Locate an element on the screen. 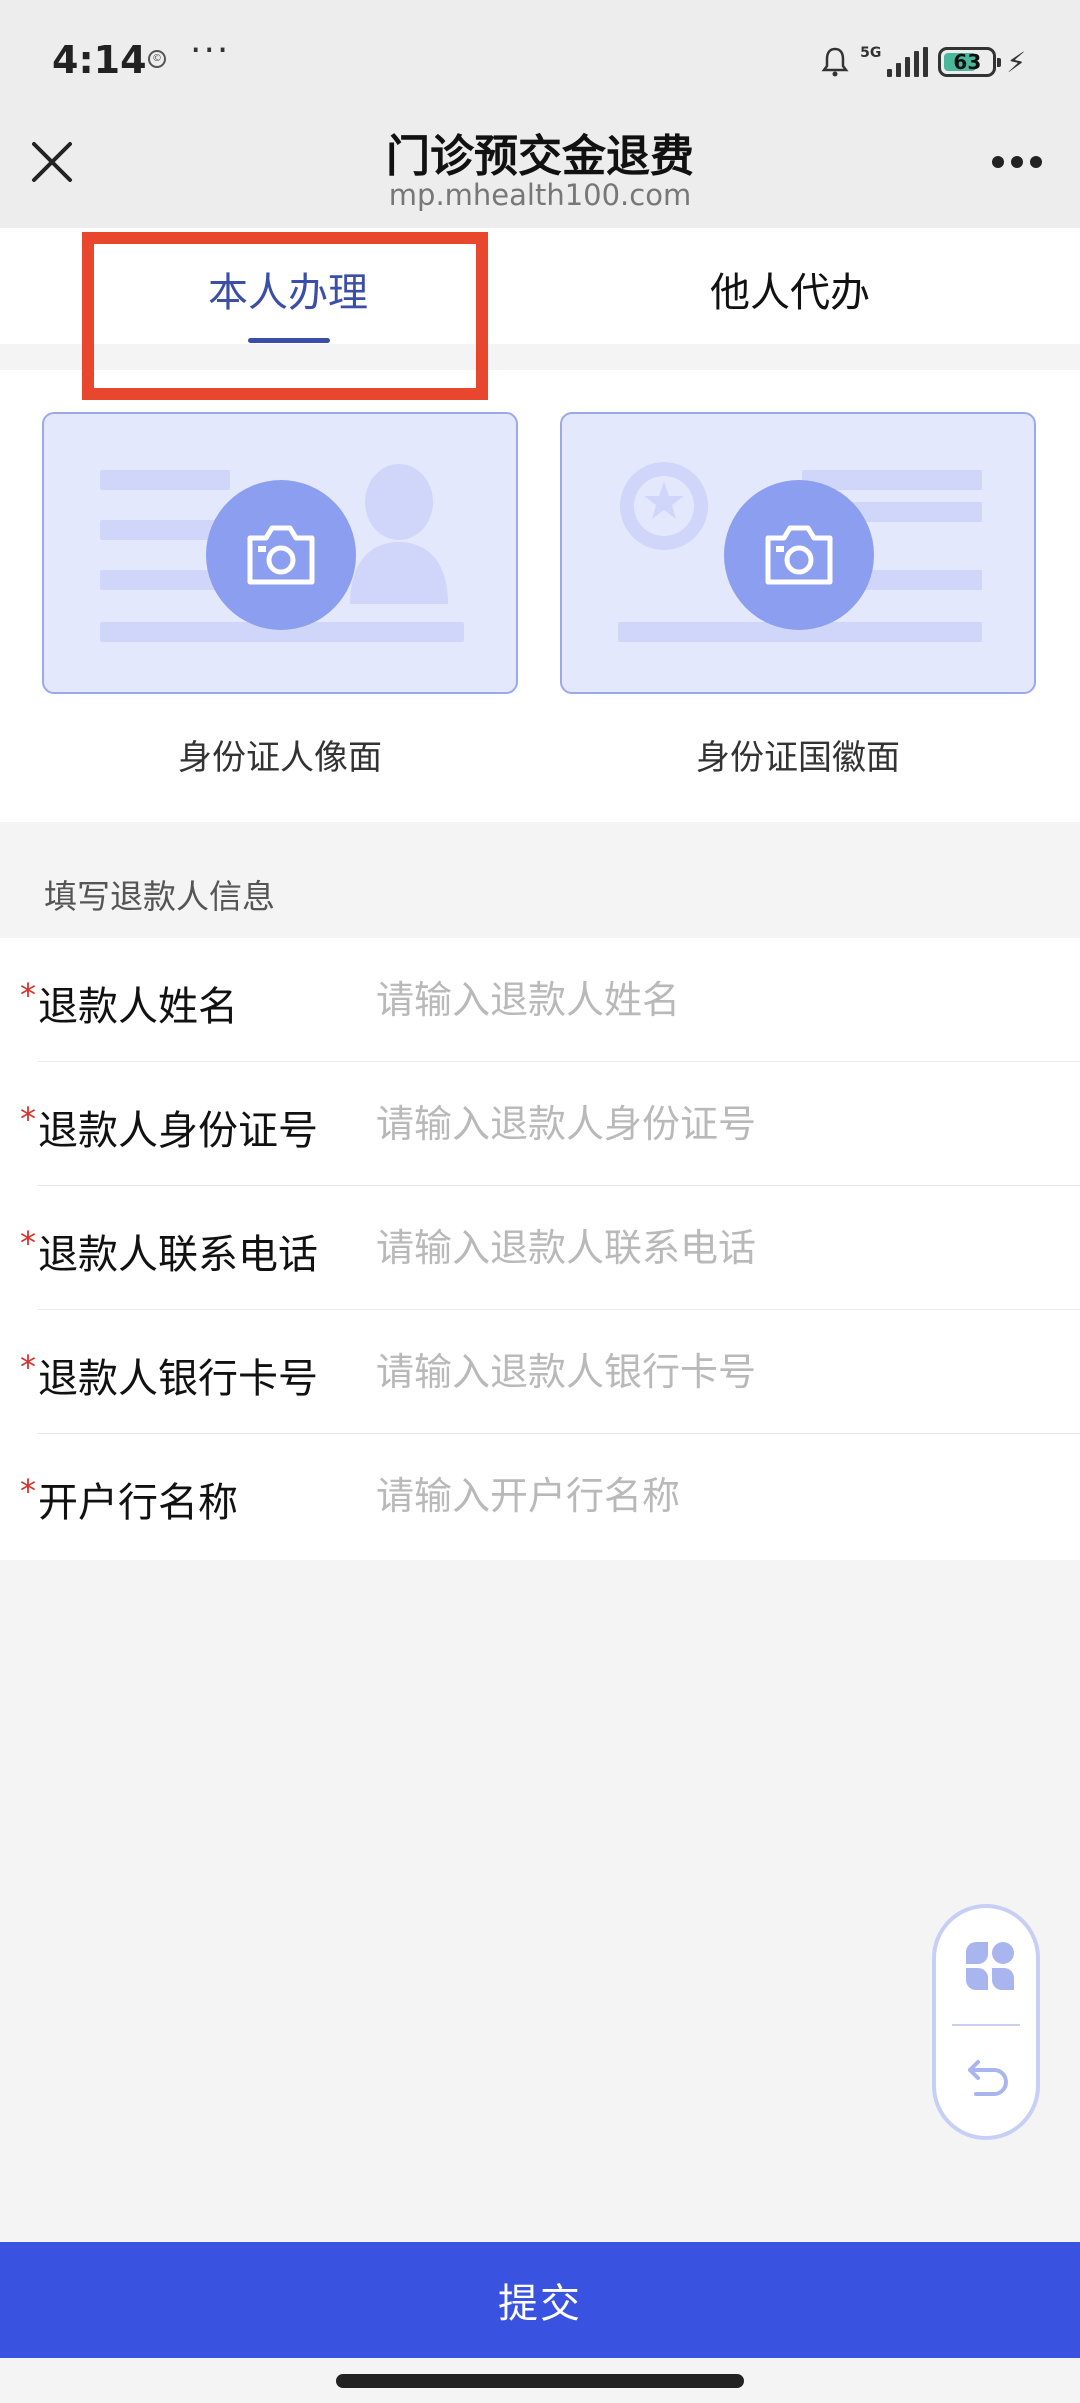 The image size is (1080, 2403). id-back-upload is located at coordinates (798, 553).